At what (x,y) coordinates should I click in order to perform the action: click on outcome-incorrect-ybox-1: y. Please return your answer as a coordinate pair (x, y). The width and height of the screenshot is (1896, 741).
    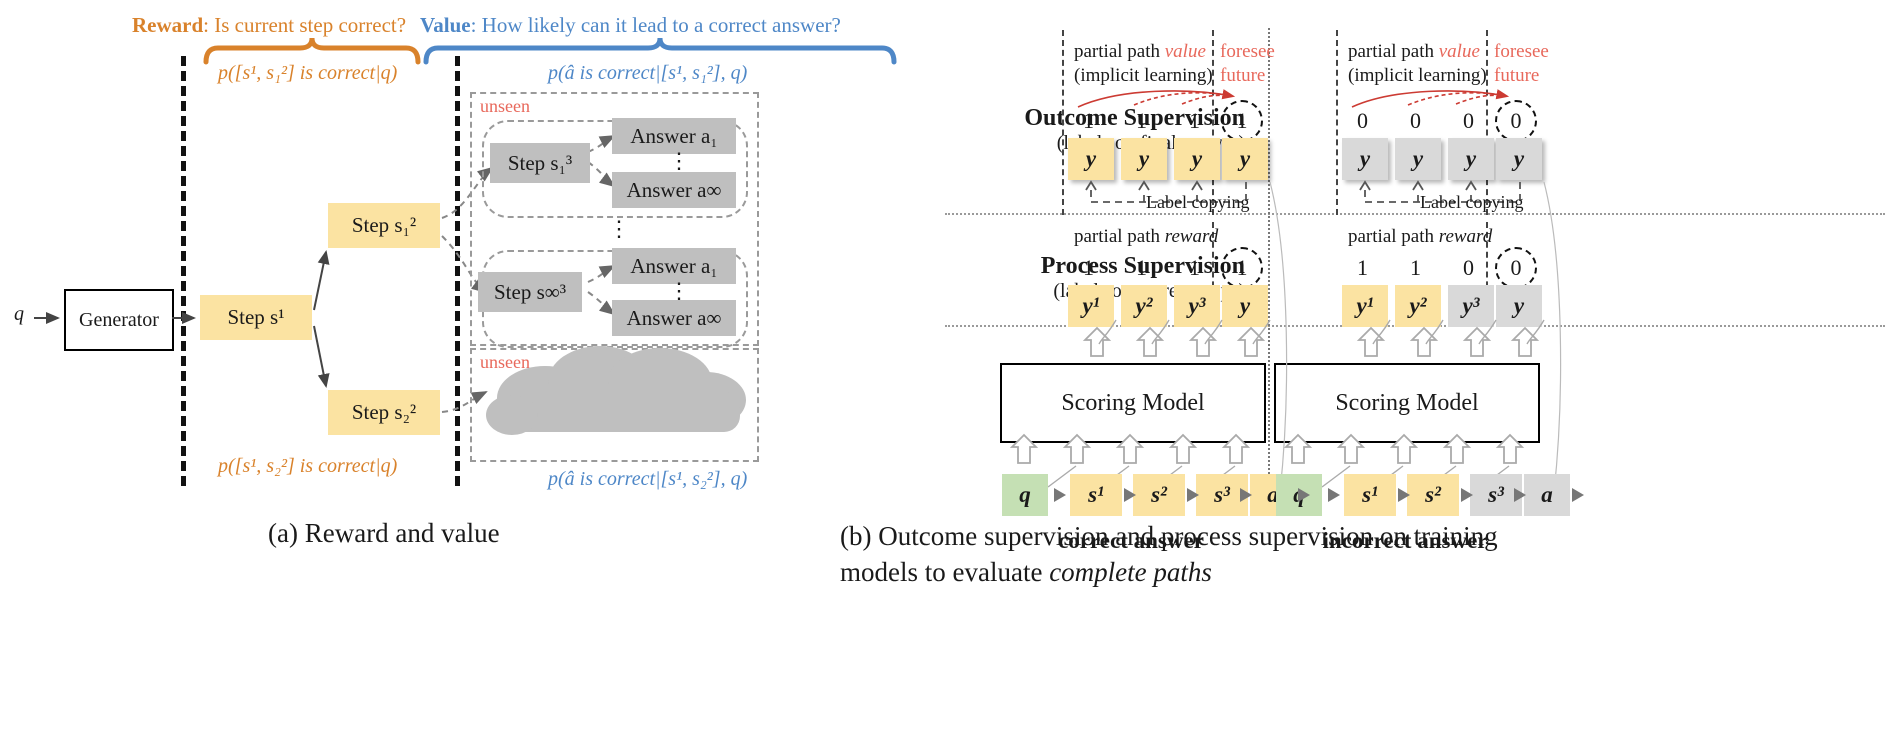
    Looking at the image, I should click on (1418, 159).